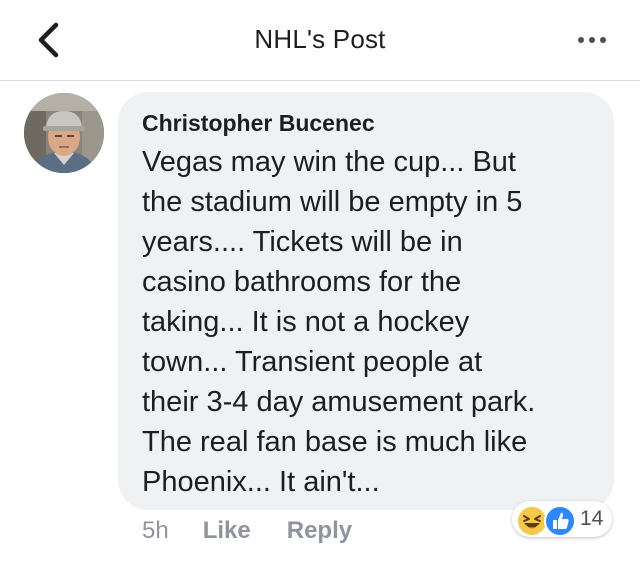 Image resolution: width=640 pixels, height=576 pixels. I want to click on avatar, so click(64, 133).